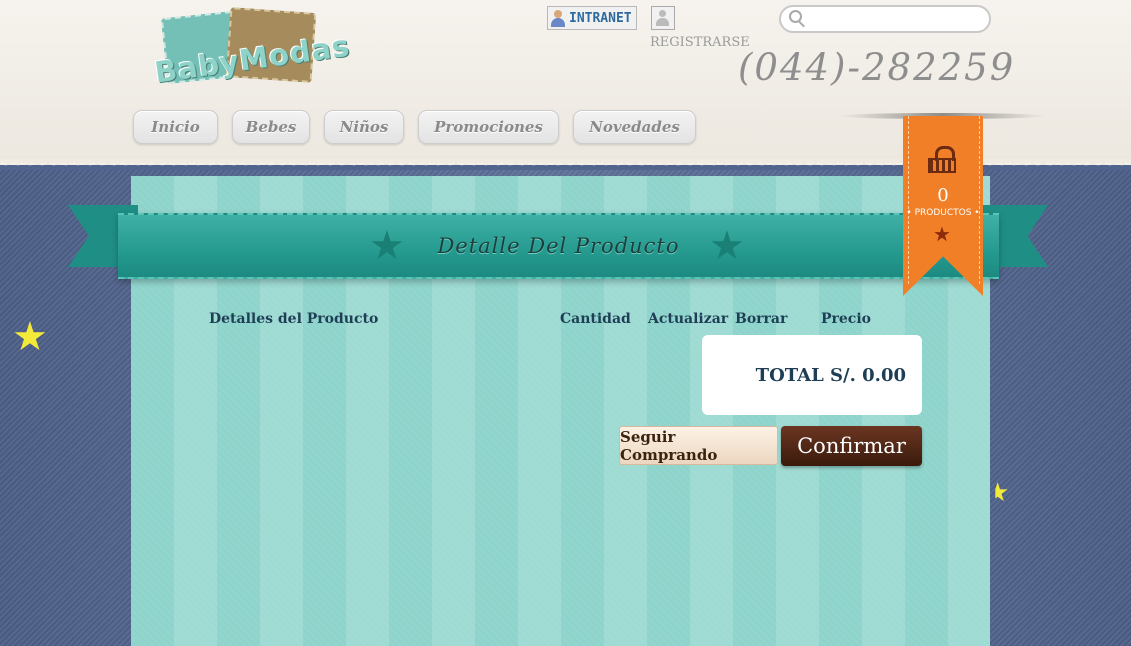  I want to click on header-quantity: Cantidad, so click(595, 319).